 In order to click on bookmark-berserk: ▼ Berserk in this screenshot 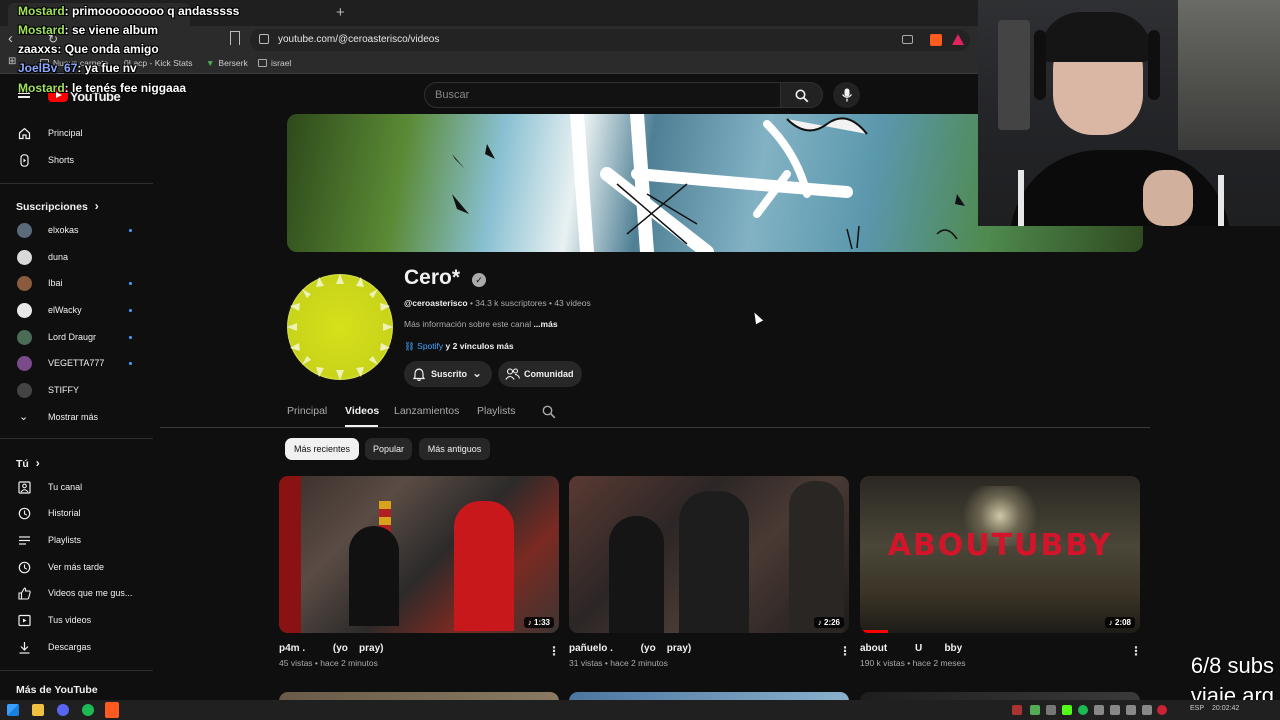, I will do `click(227, 63)`.